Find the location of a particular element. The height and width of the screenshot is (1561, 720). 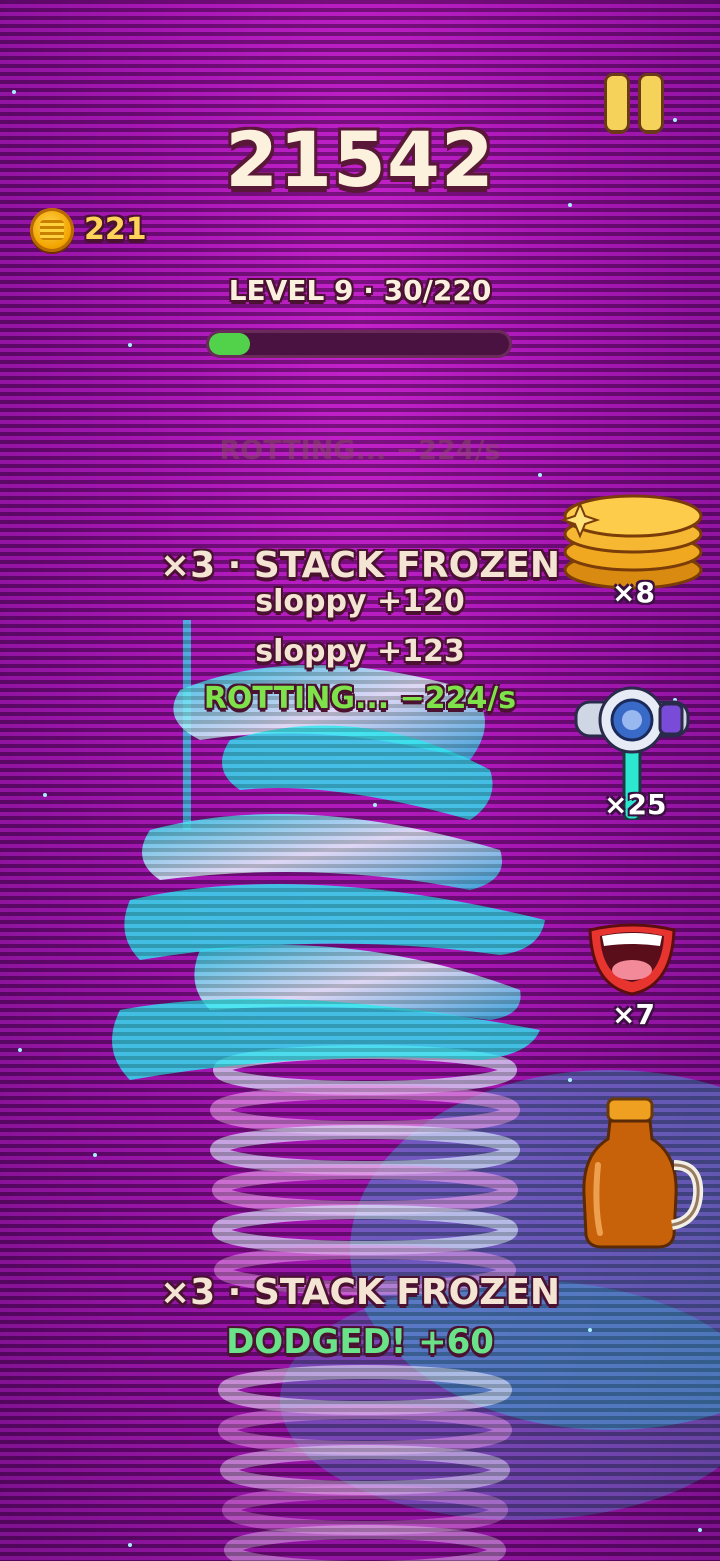

powerup-syrup-bottle-button is located at coordinates (642, 1175).